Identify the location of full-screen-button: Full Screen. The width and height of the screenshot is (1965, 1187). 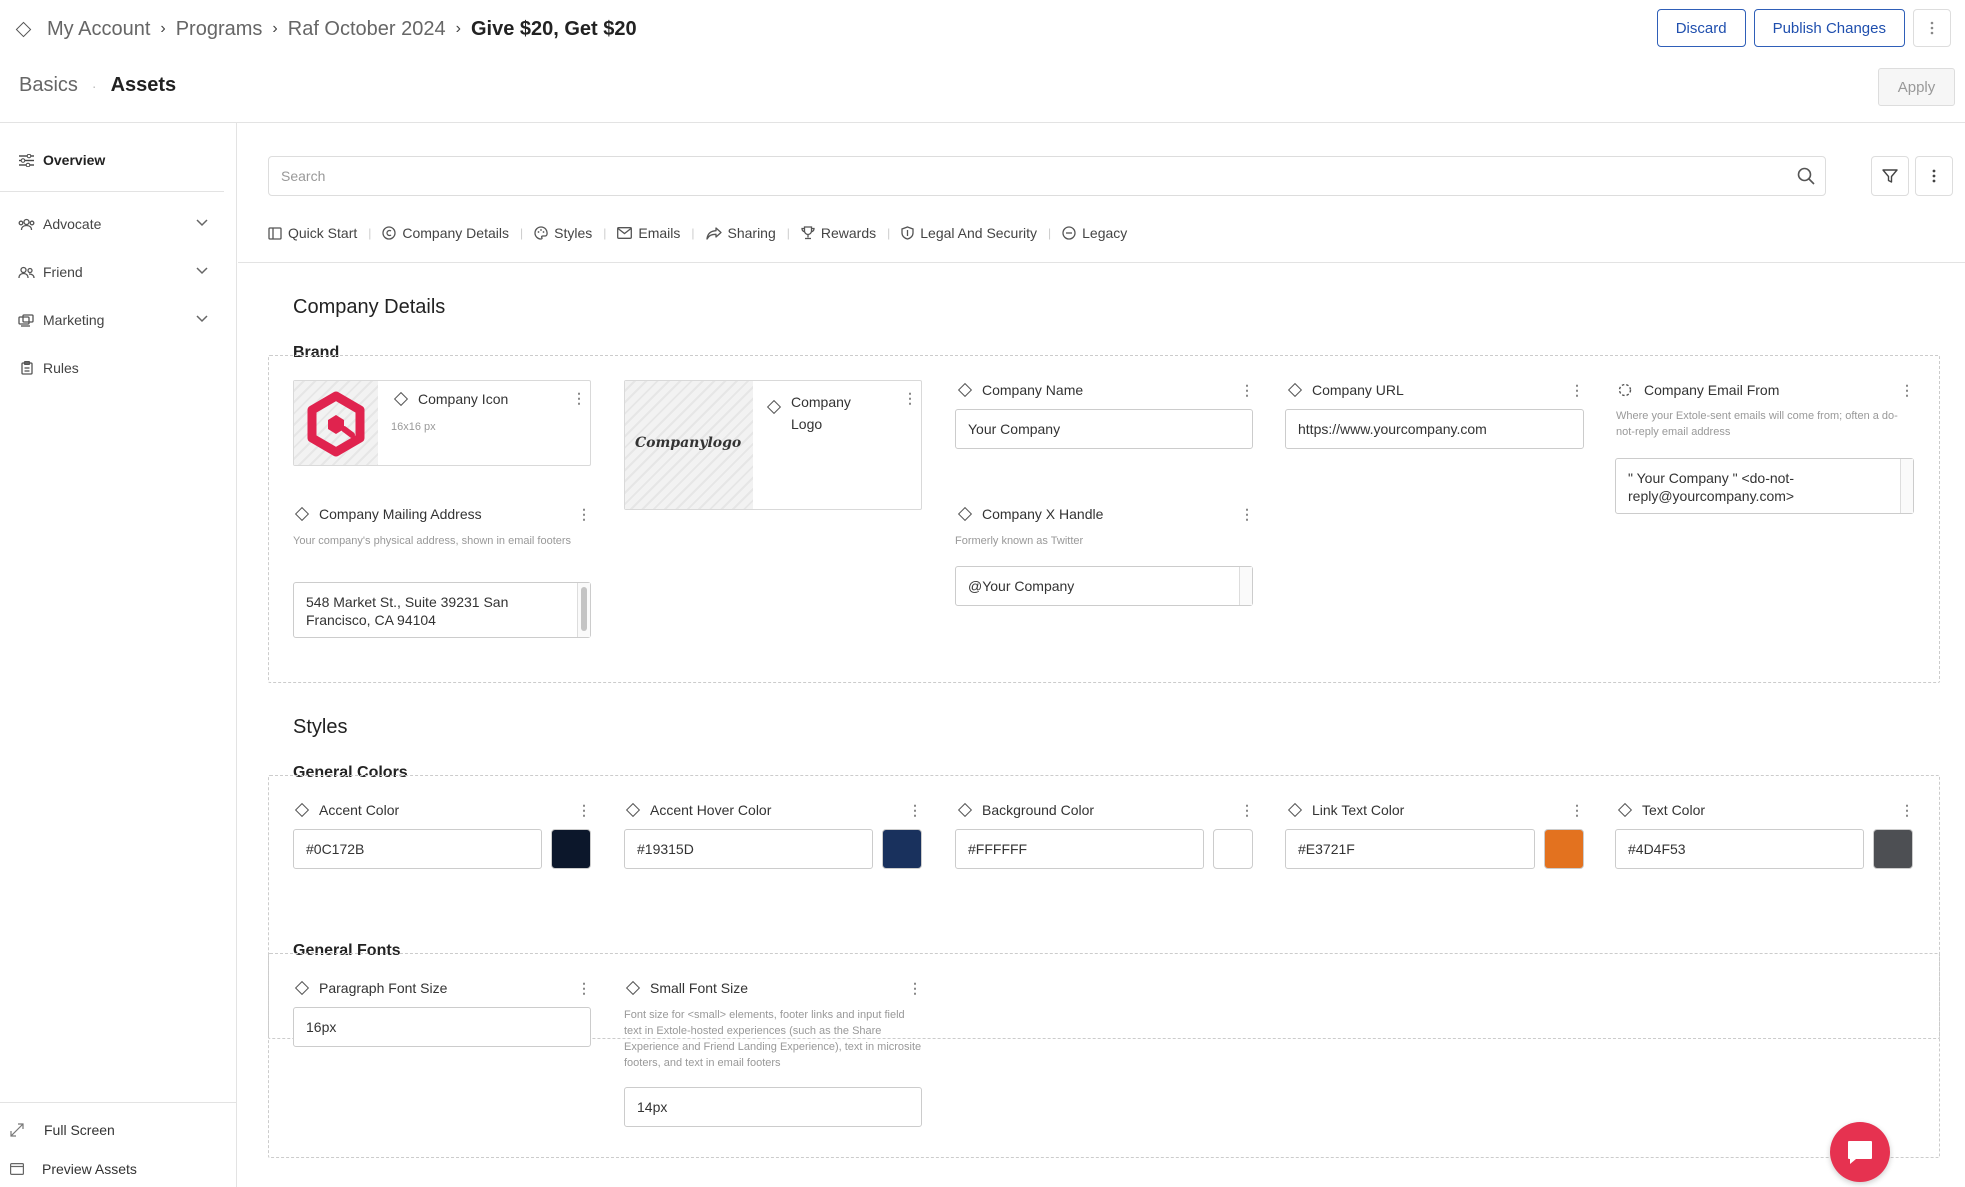
(62, 1130).